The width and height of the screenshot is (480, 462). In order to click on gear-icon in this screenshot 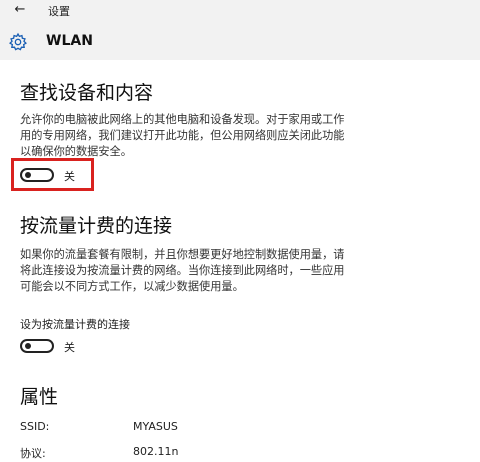, I will do `click(18, 41)`.